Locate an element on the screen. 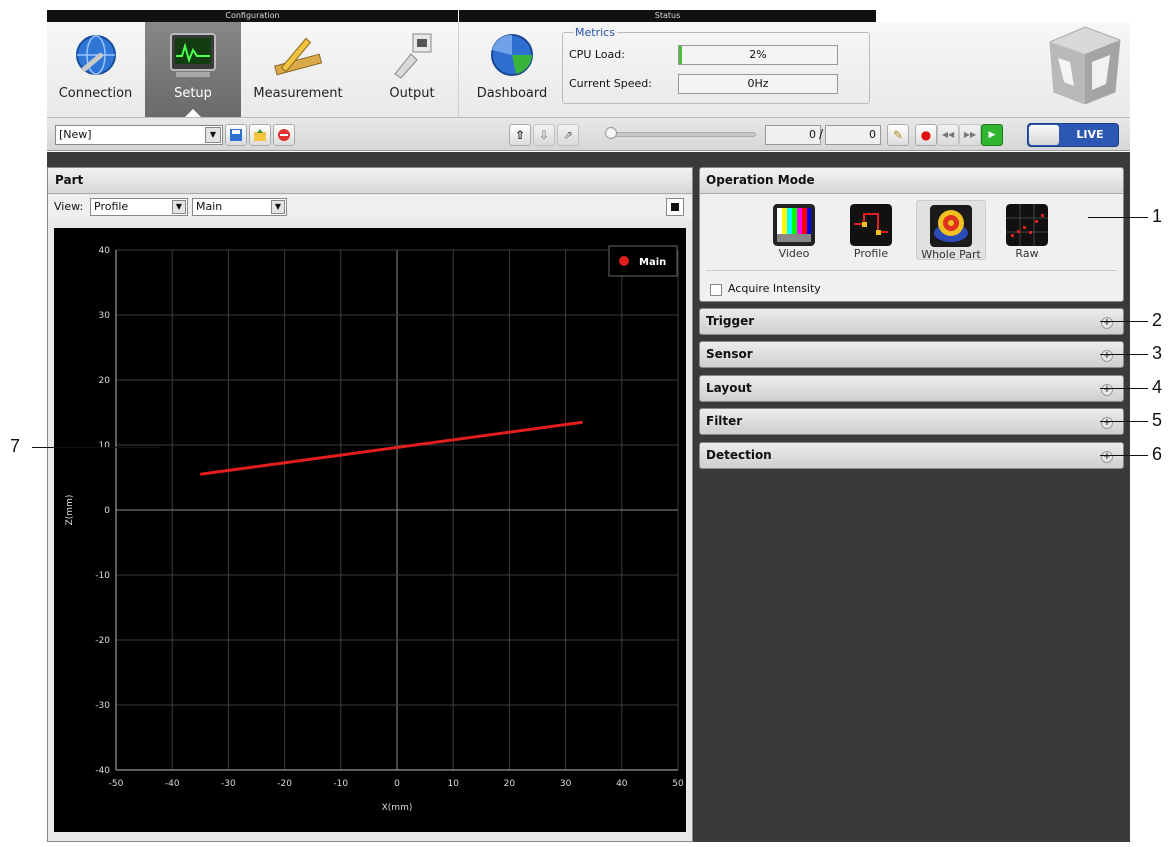  mode-video-button: Video is located at coordinates (794, 230).